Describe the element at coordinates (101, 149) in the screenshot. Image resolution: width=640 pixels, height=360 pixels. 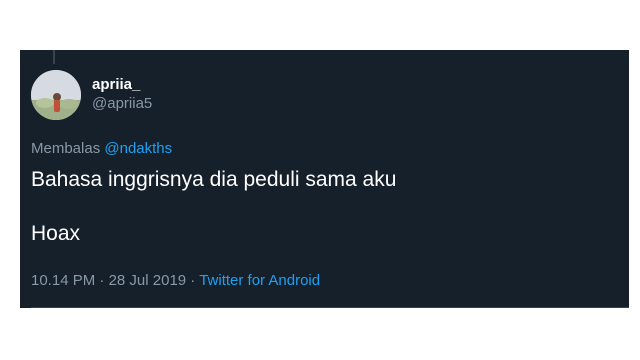
I see `replying-to: Membalas @ndakths` at that location.